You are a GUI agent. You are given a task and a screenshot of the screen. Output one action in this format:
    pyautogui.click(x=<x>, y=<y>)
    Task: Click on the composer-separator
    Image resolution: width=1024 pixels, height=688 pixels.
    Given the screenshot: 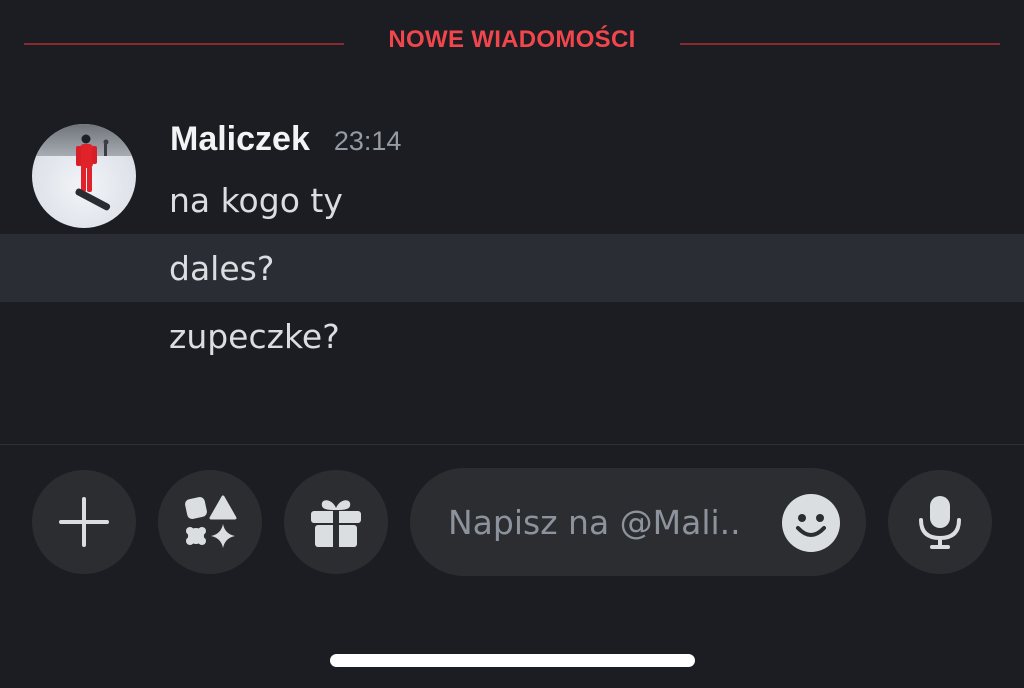 What is the action you would take?
    pyautogui.click(x=512, y=444)
    